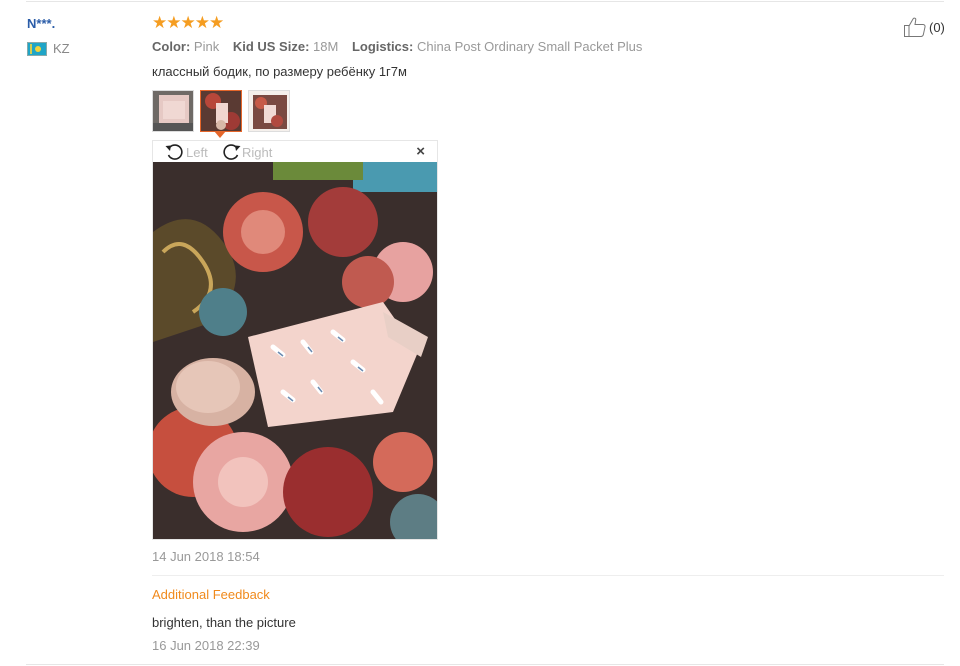  What do you see at coordinates (937, 27) in the screenshot?
I see `helpful-count: (0)` at bounding box center [937, 27].